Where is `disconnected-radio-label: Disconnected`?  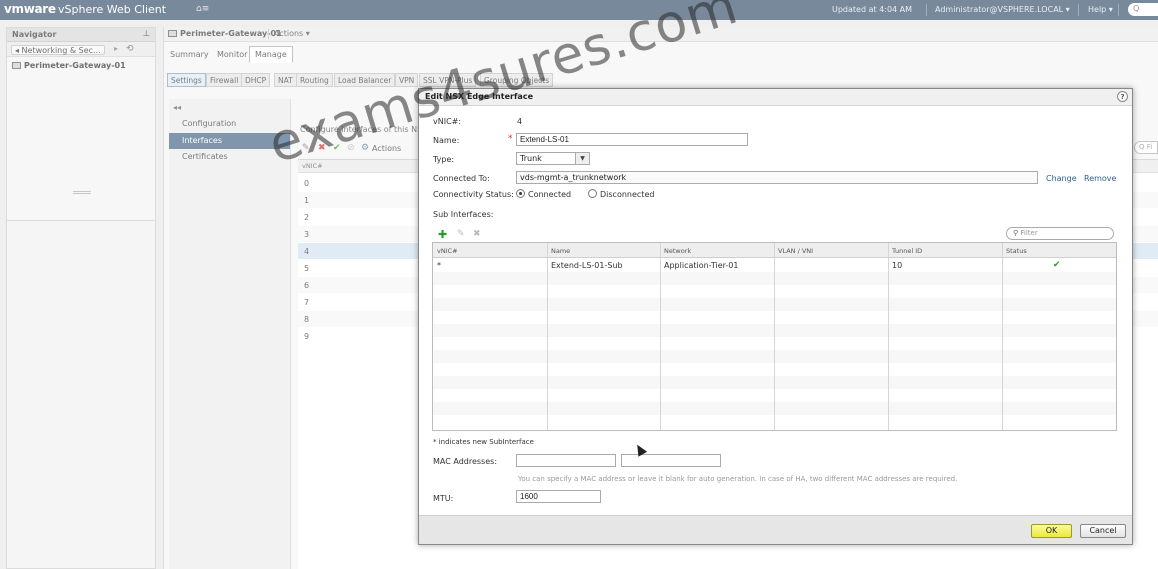
disconnected-radio-label: Disconnected is located at coordinates (627, 194).